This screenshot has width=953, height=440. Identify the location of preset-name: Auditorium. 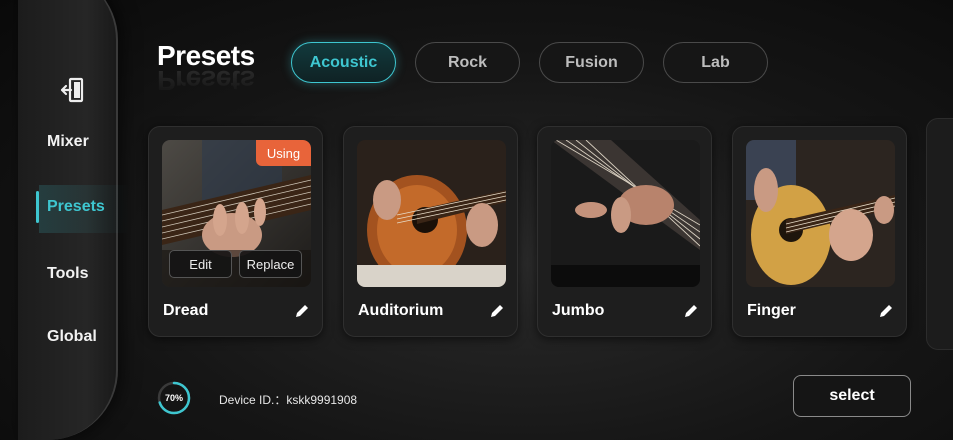
(401, 310).